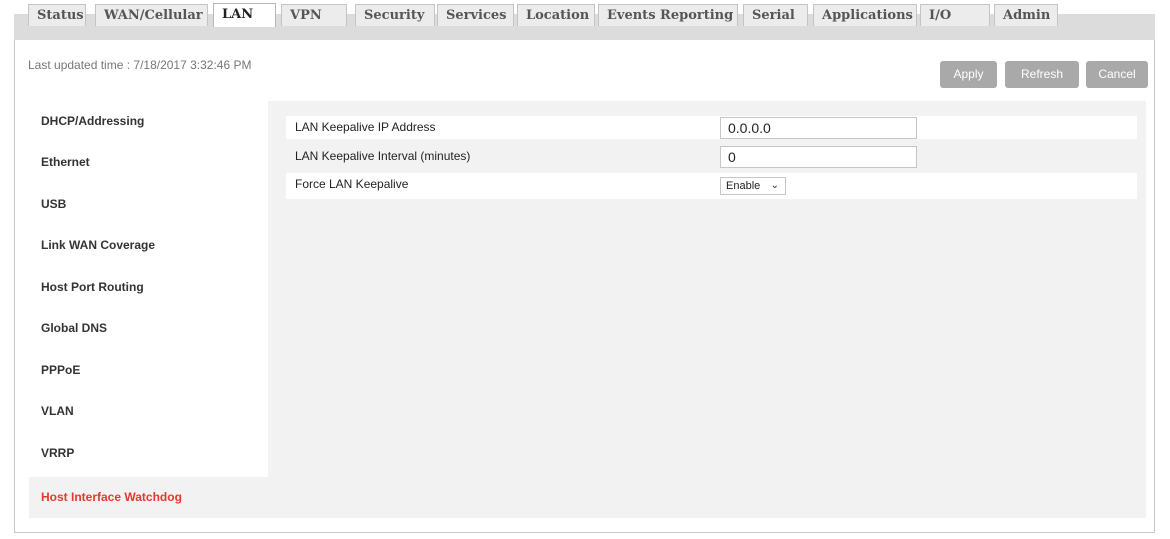 This screenshot has width=1170, height=539. I want to click on refresh-button: Refresh, so click(1042, 74).